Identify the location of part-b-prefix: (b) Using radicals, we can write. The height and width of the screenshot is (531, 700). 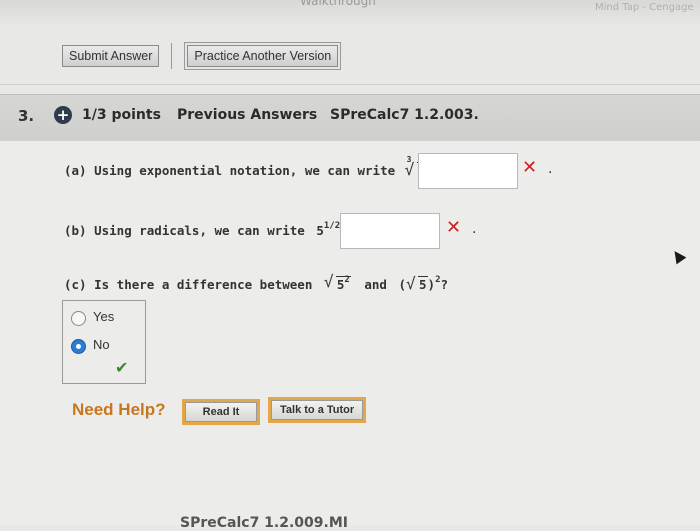
(184, 230).